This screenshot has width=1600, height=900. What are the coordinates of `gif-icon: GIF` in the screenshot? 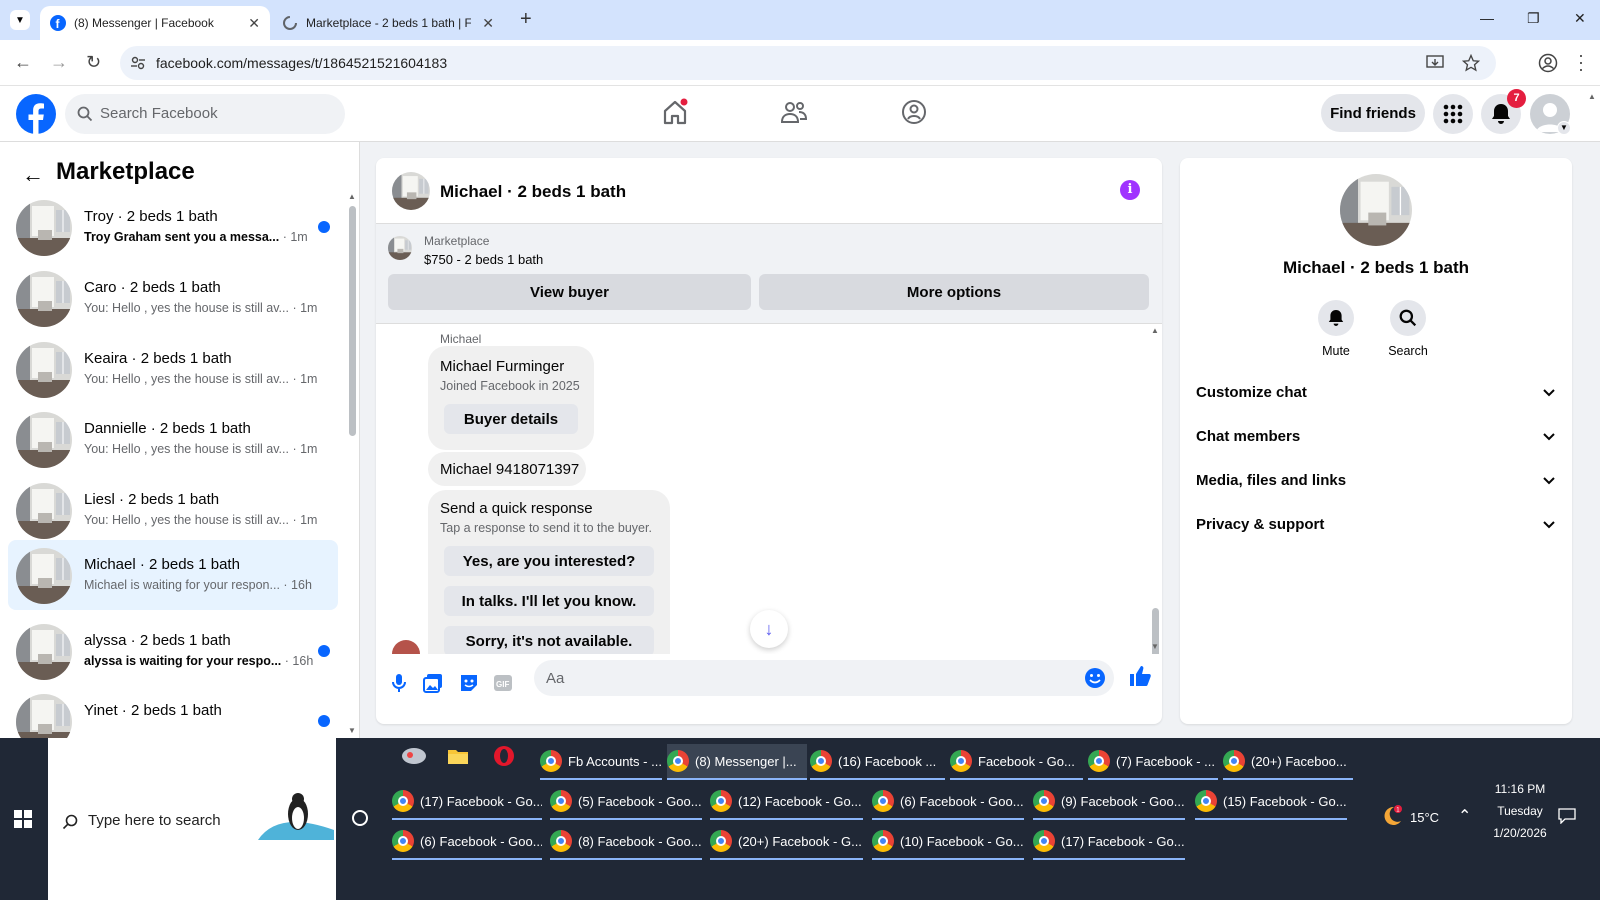 It's located at (503, 683).